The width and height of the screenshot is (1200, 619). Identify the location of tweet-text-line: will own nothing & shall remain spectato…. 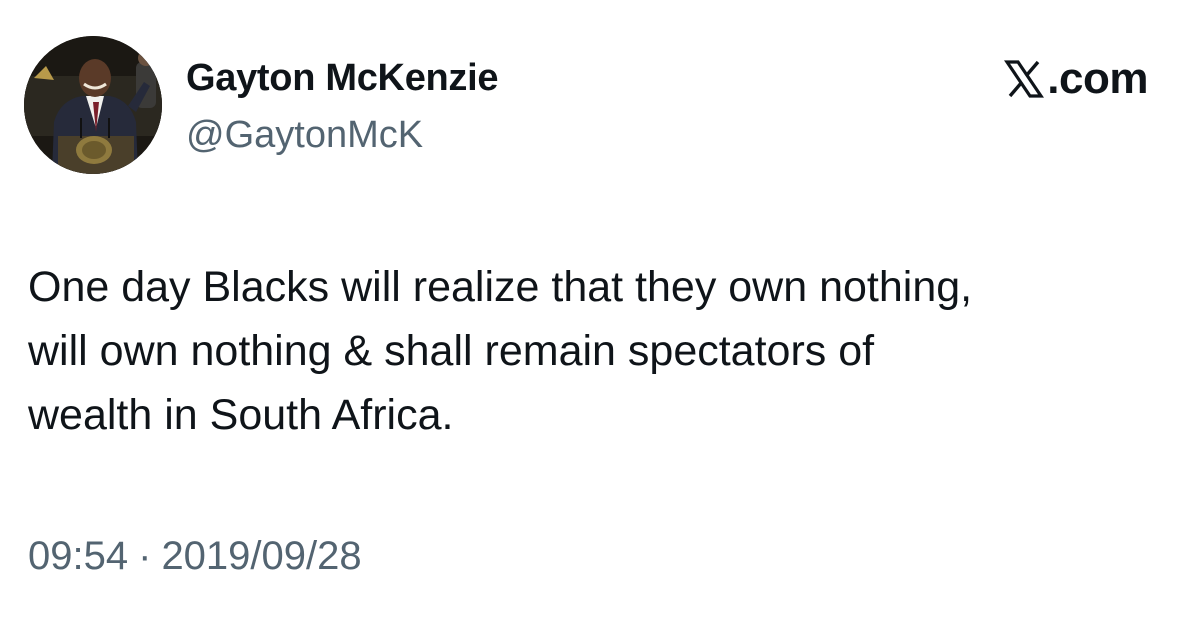
(451, 351).